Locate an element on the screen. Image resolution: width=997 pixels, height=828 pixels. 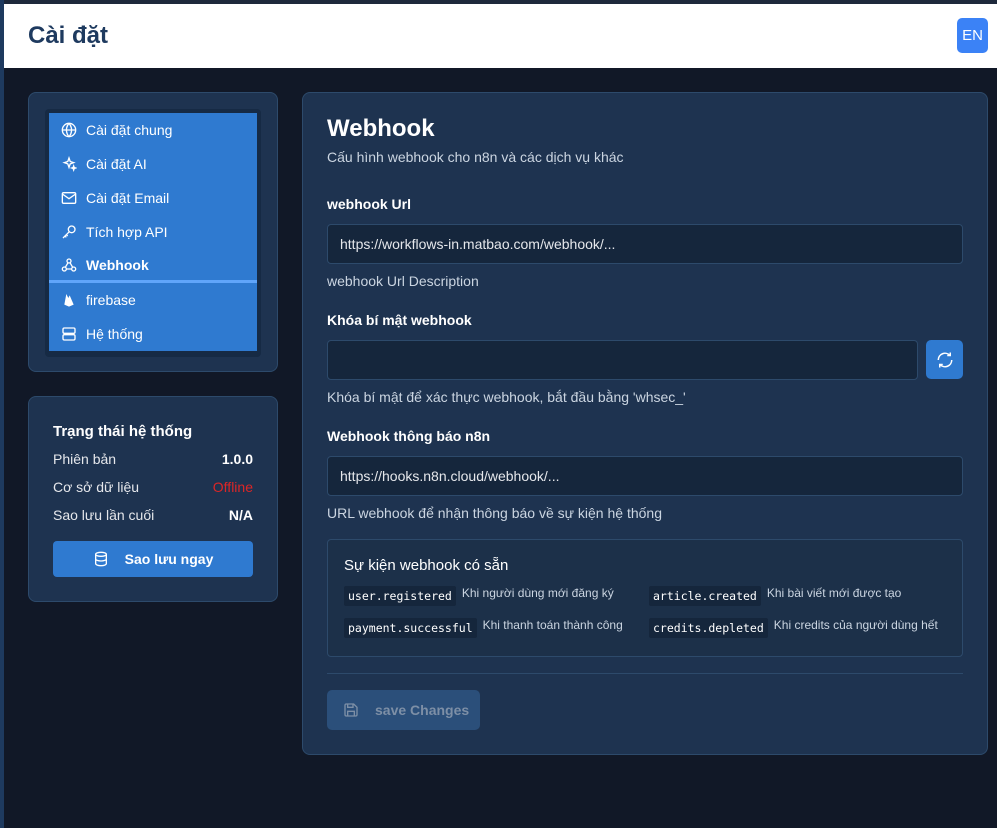
status-title: Trạng thái hệ thống is located at coordinates (123, 431).